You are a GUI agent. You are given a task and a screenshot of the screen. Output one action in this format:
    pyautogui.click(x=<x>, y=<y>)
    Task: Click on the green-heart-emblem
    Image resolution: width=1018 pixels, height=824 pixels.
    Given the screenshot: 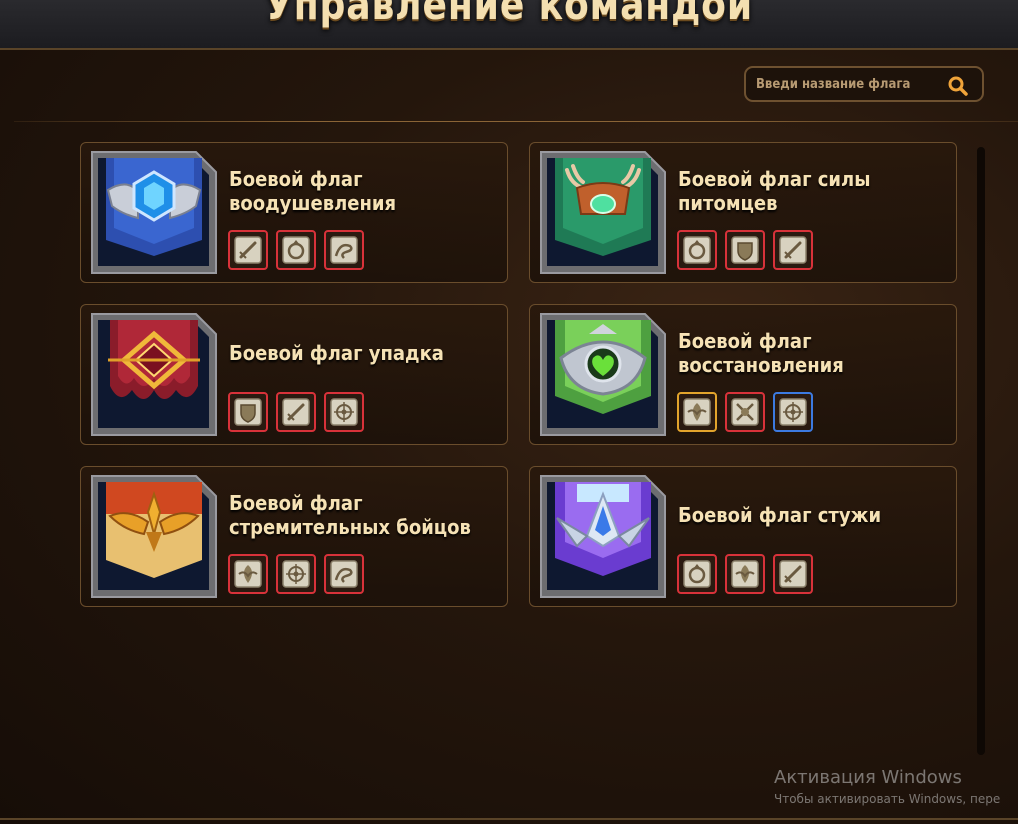 What is the action you would take?
    pyautogui.click(x=603, y=374)
    